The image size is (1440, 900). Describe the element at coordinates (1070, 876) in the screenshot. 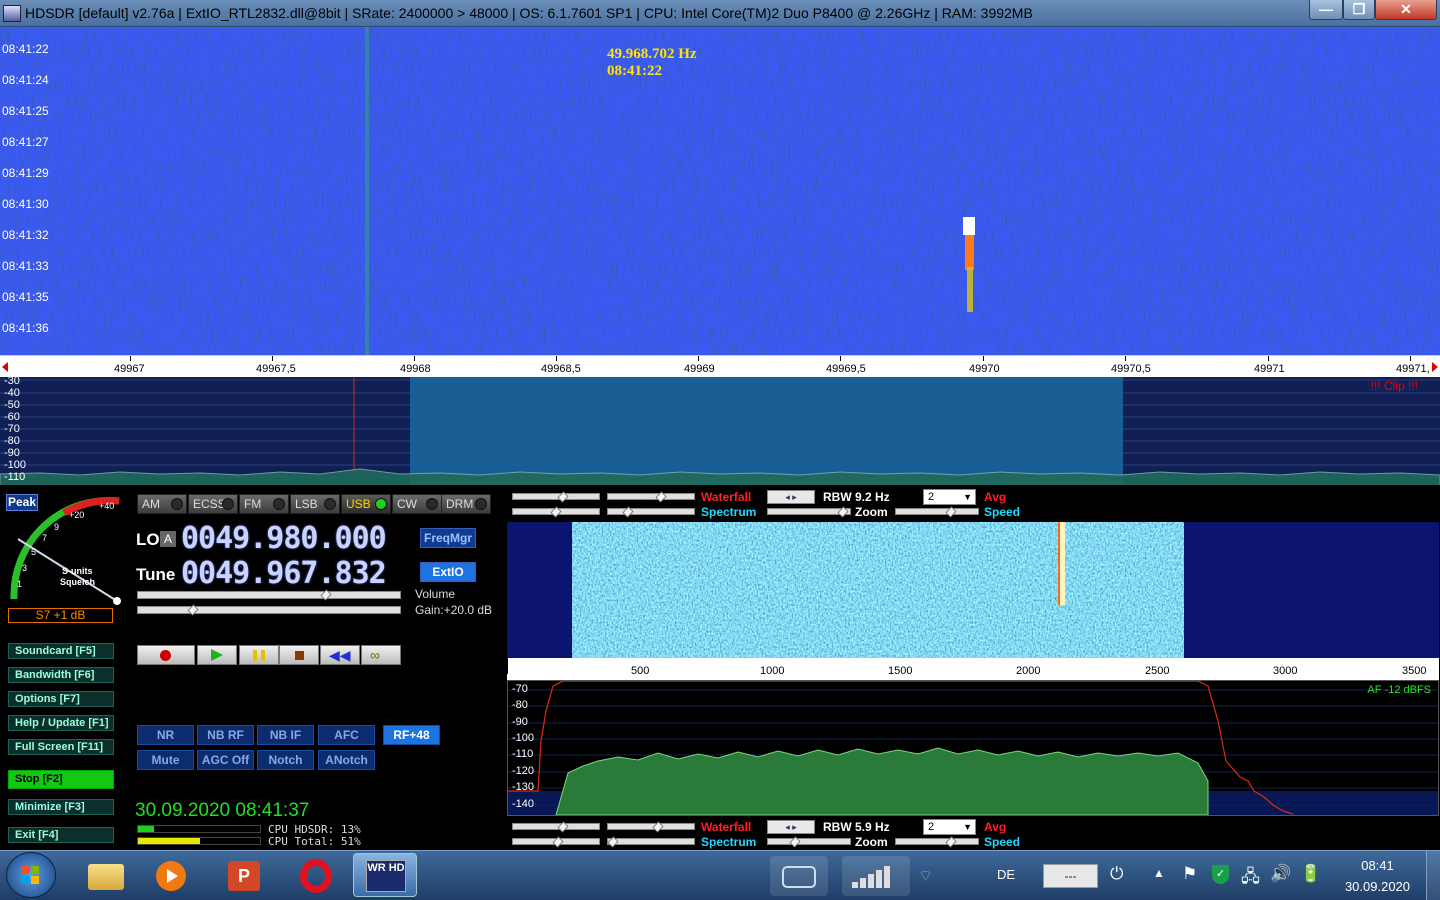

I see `input-mode-box: ---` at that location.